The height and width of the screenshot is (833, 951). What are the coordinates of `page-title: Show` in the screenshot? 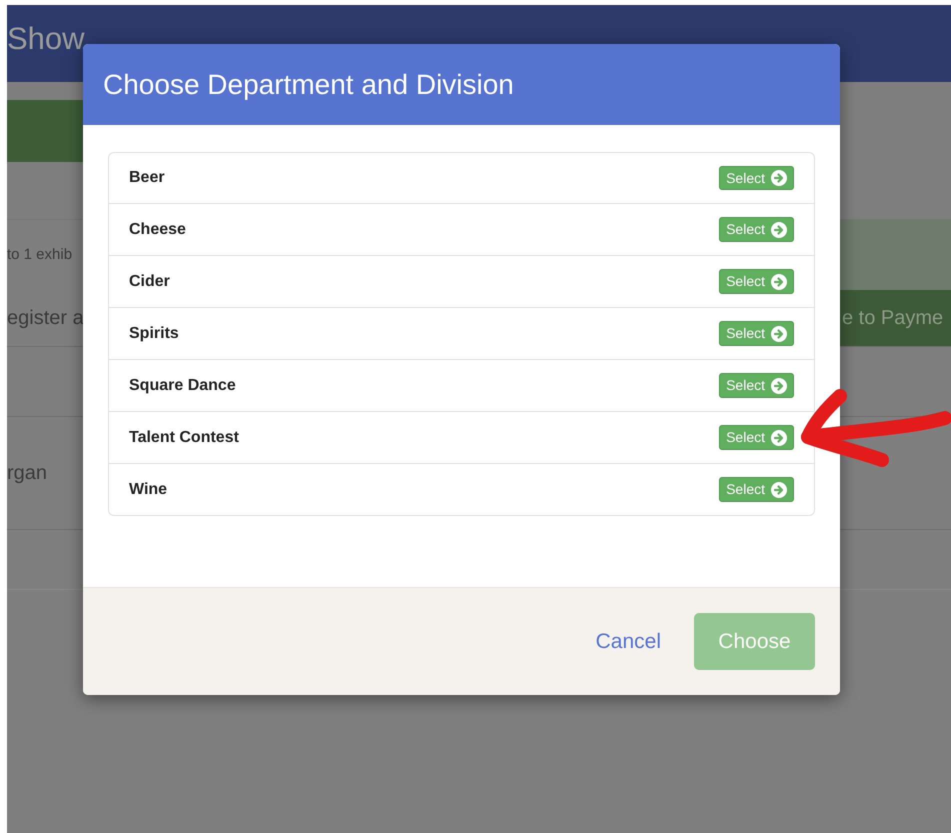 It's located at (46, 39).